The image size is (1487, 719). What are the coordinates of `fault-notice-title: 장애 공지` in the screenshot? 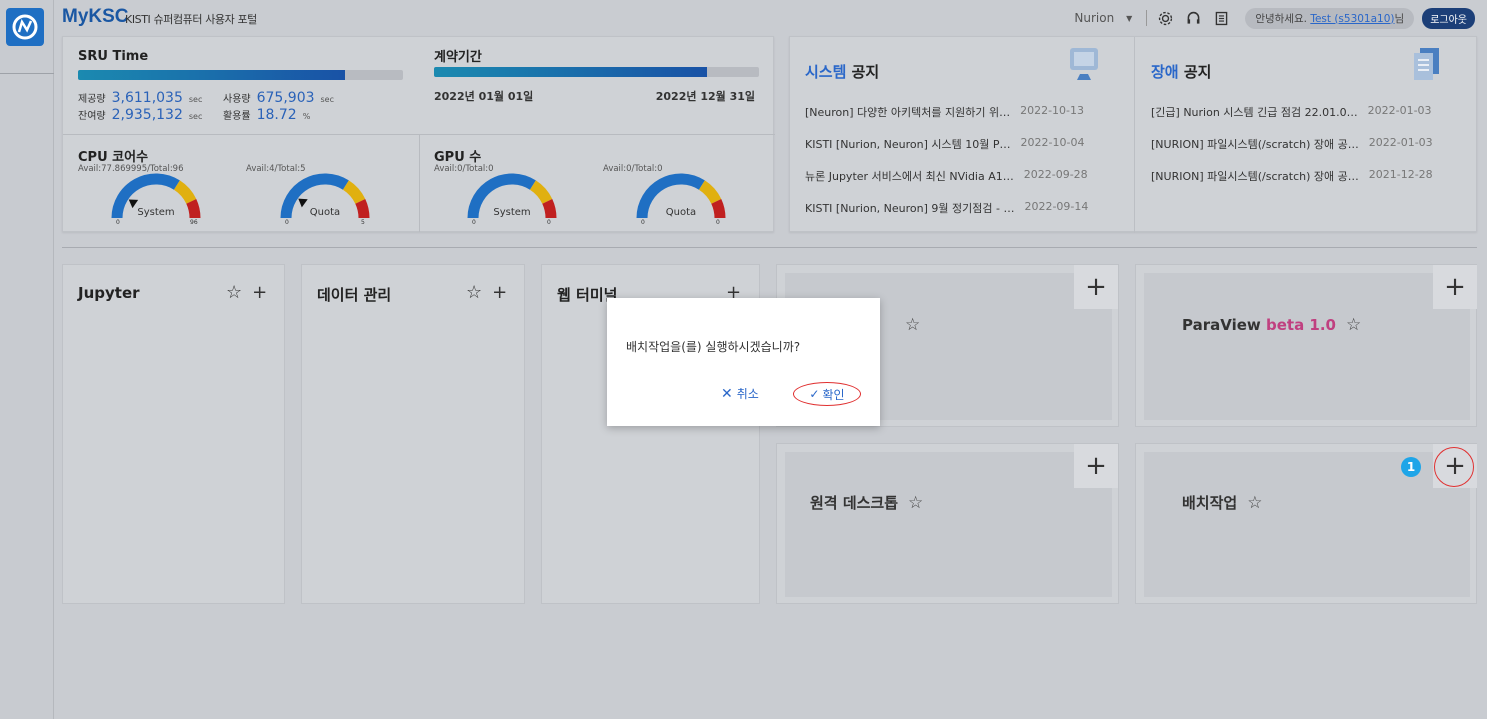 It's located at (1181, 71).